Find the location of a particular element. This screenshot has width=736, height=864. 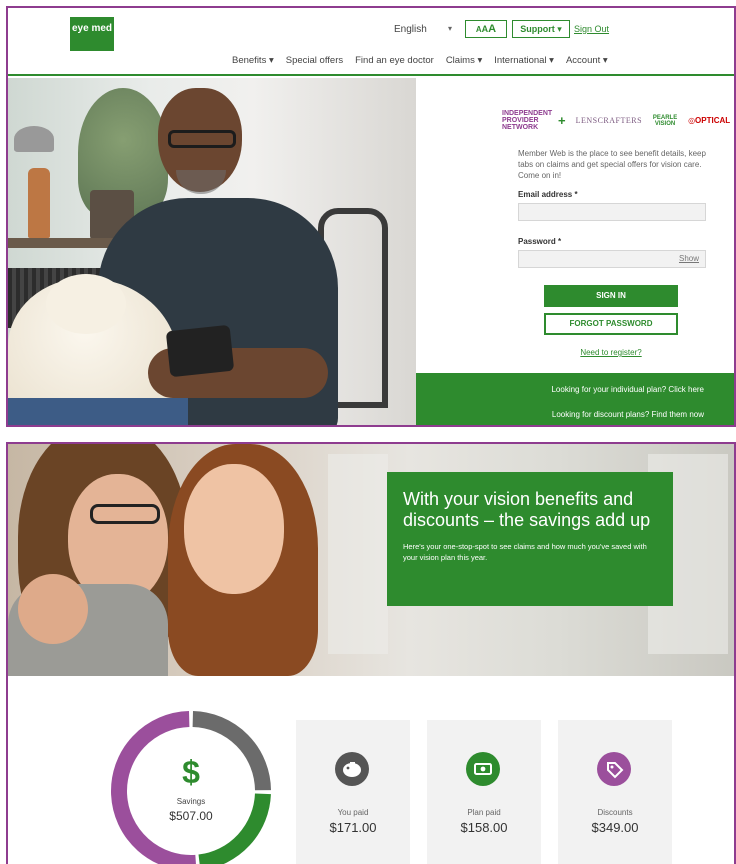

savings-value: $507.00 is located at coordinates (191, 816).